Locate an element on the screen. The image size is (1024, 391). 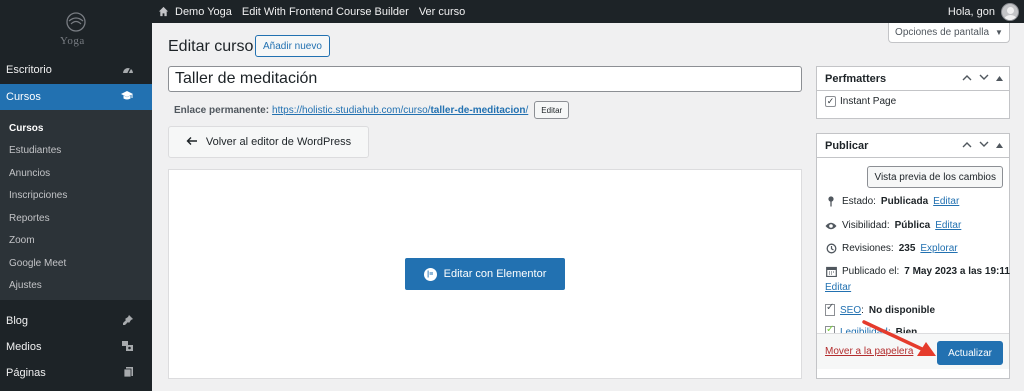
edit-status-link: Editar is located at coordinates (946, 201).